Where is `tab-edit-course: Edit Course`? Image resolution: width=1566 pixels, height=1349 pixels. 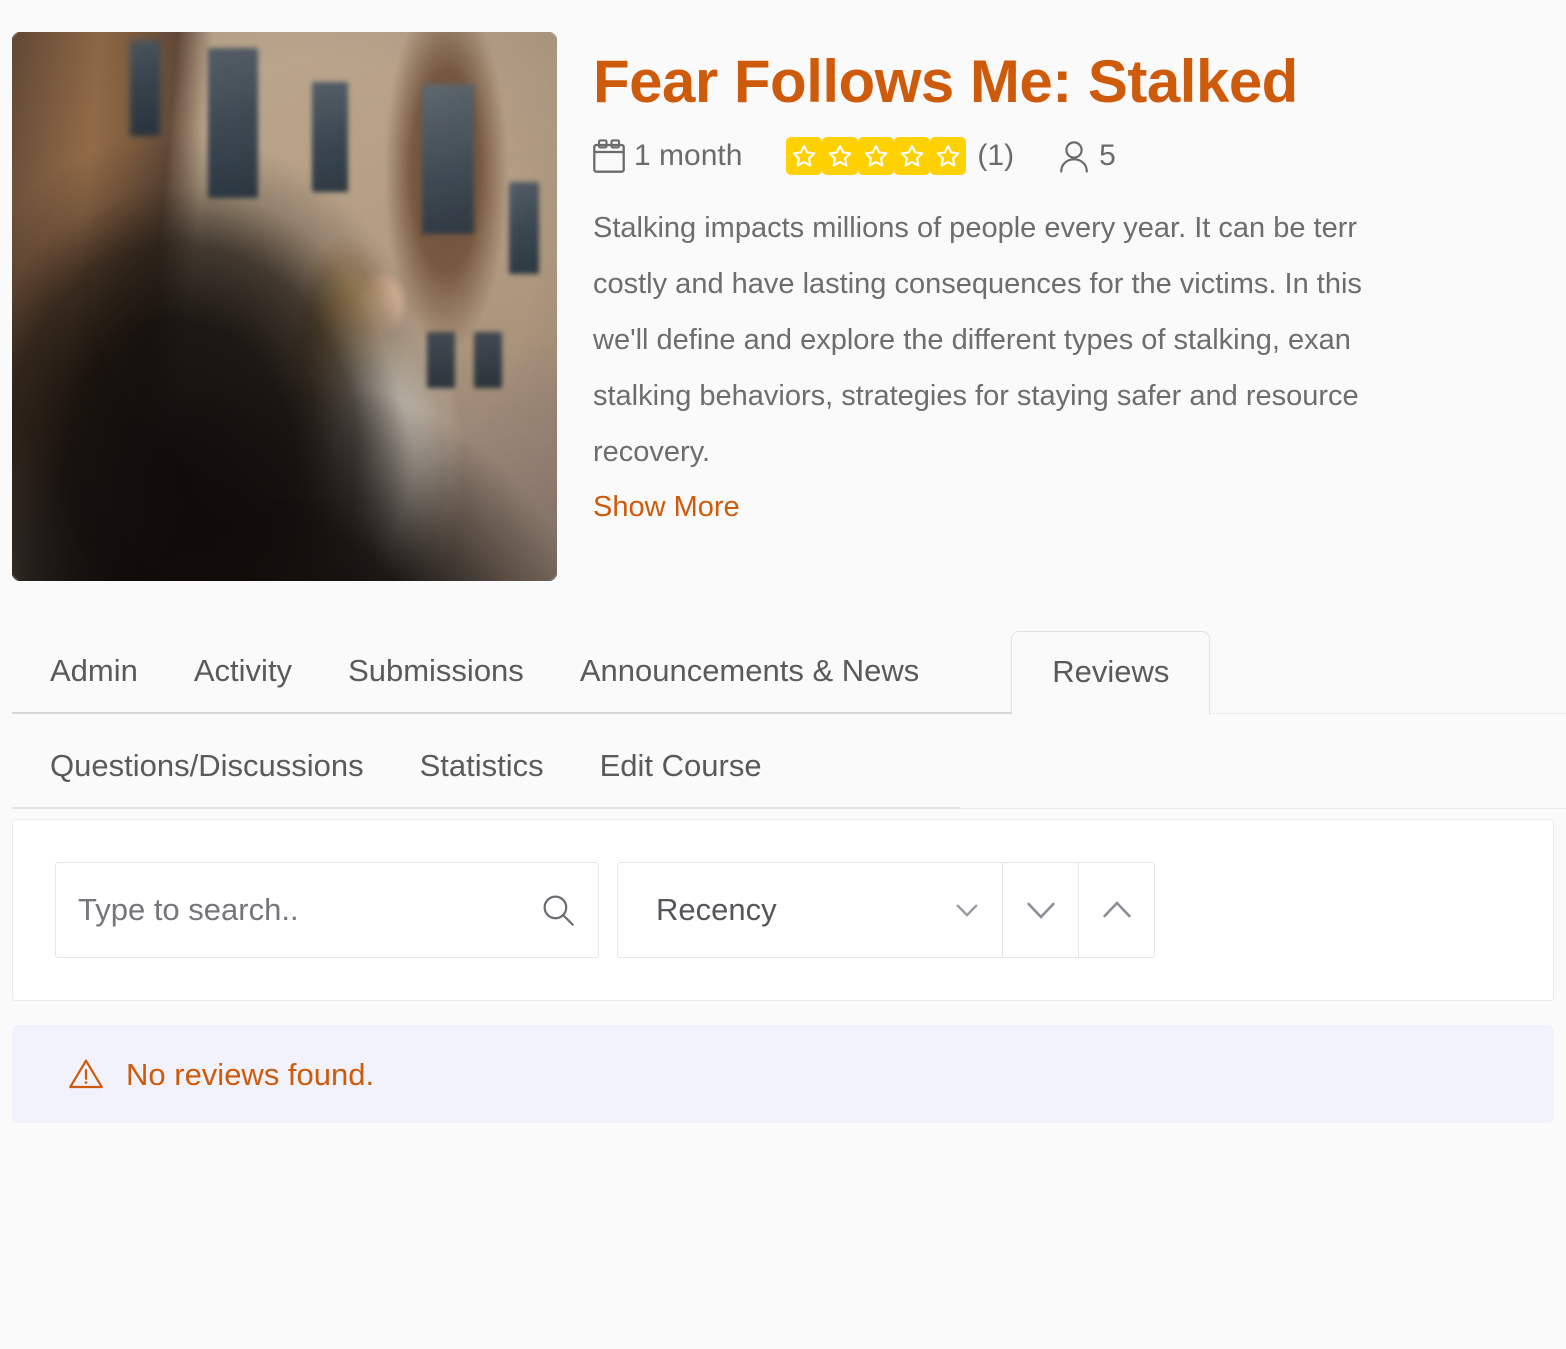 tab-edit-course: Edit Course is located at coordinates (681, 779).